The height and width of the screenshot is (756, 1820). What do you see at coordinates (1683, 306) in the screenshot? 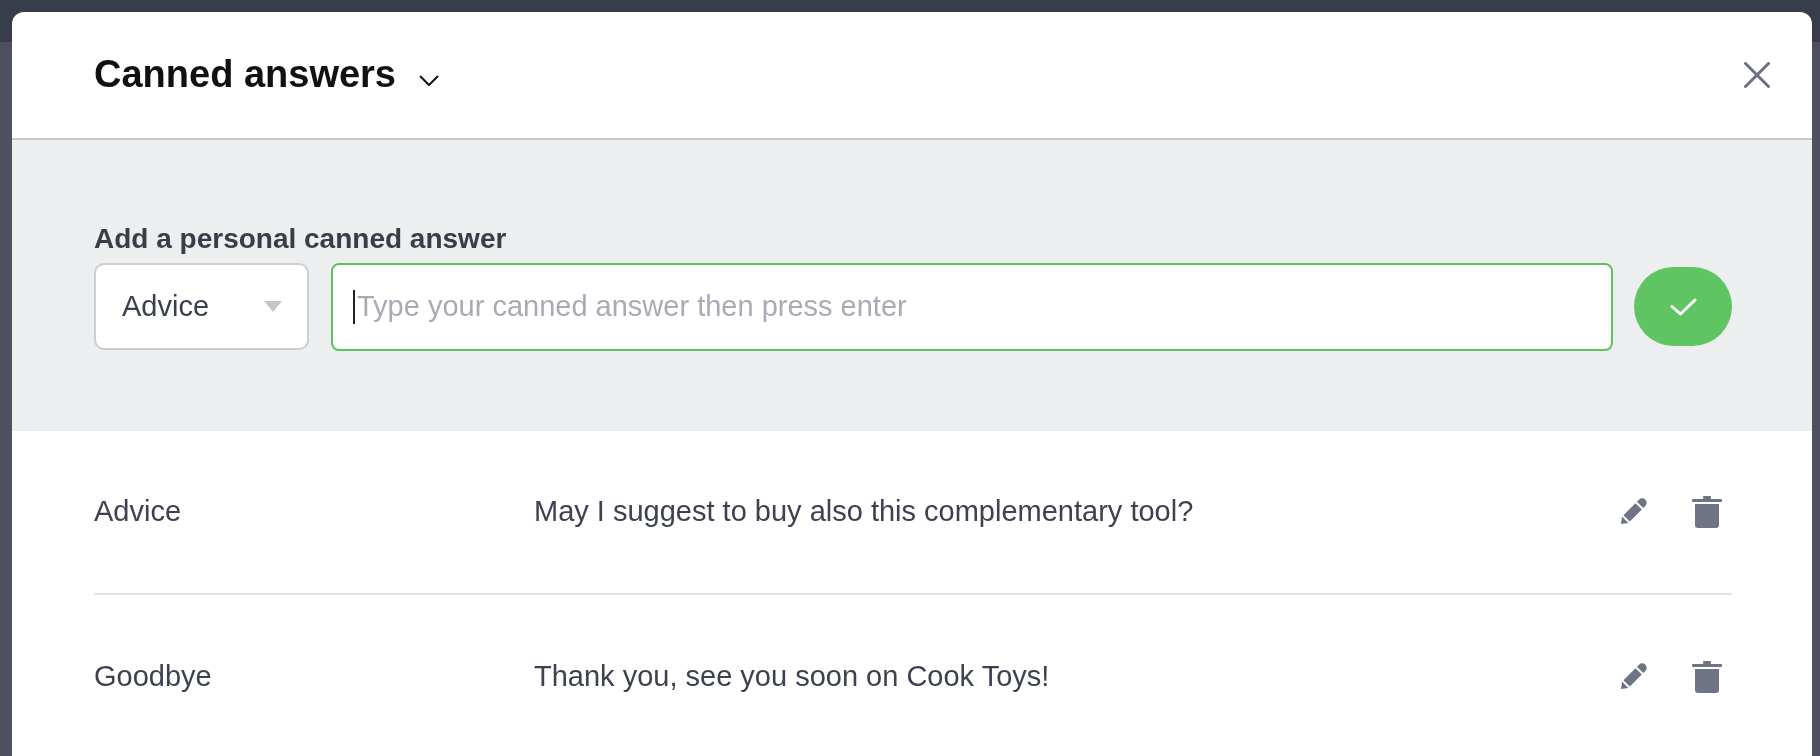
I see `checkmark-icon` at bounding box center [1683, 306].